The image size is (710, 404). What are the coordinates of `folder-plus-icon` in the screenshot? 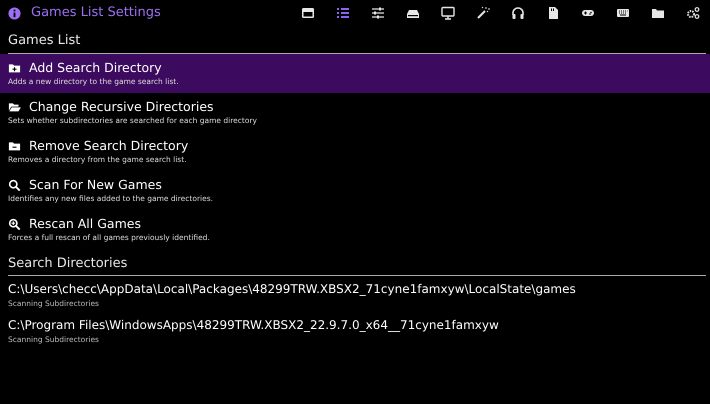 It's located at (14, 68).